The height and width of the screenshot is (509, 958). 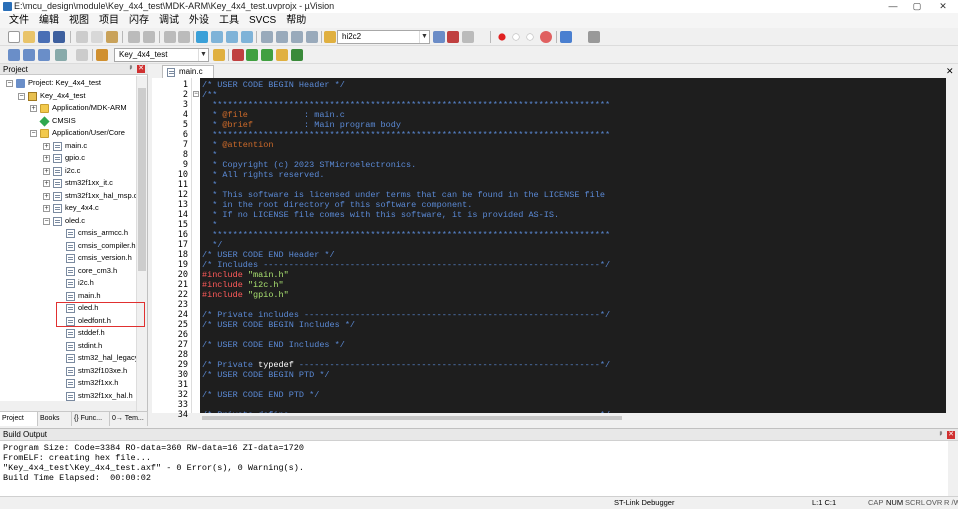 I want to click on close-window-button: ✕, so click(x=943, y=6).